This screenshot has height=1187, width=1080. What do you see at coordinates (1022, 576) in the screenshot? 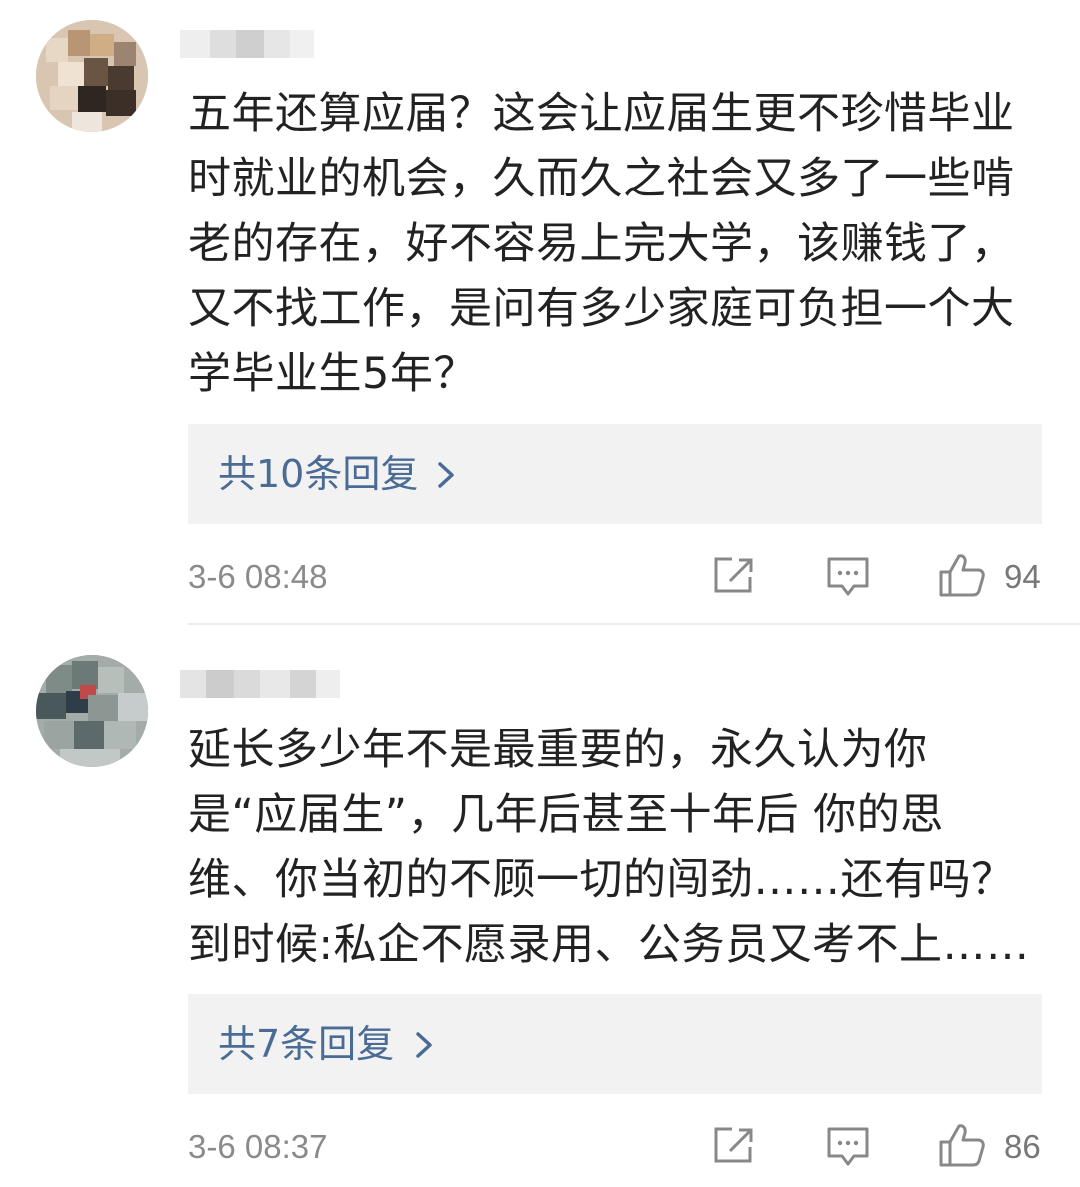
I see `like-count: 94` at bounding box center [1022, 576].